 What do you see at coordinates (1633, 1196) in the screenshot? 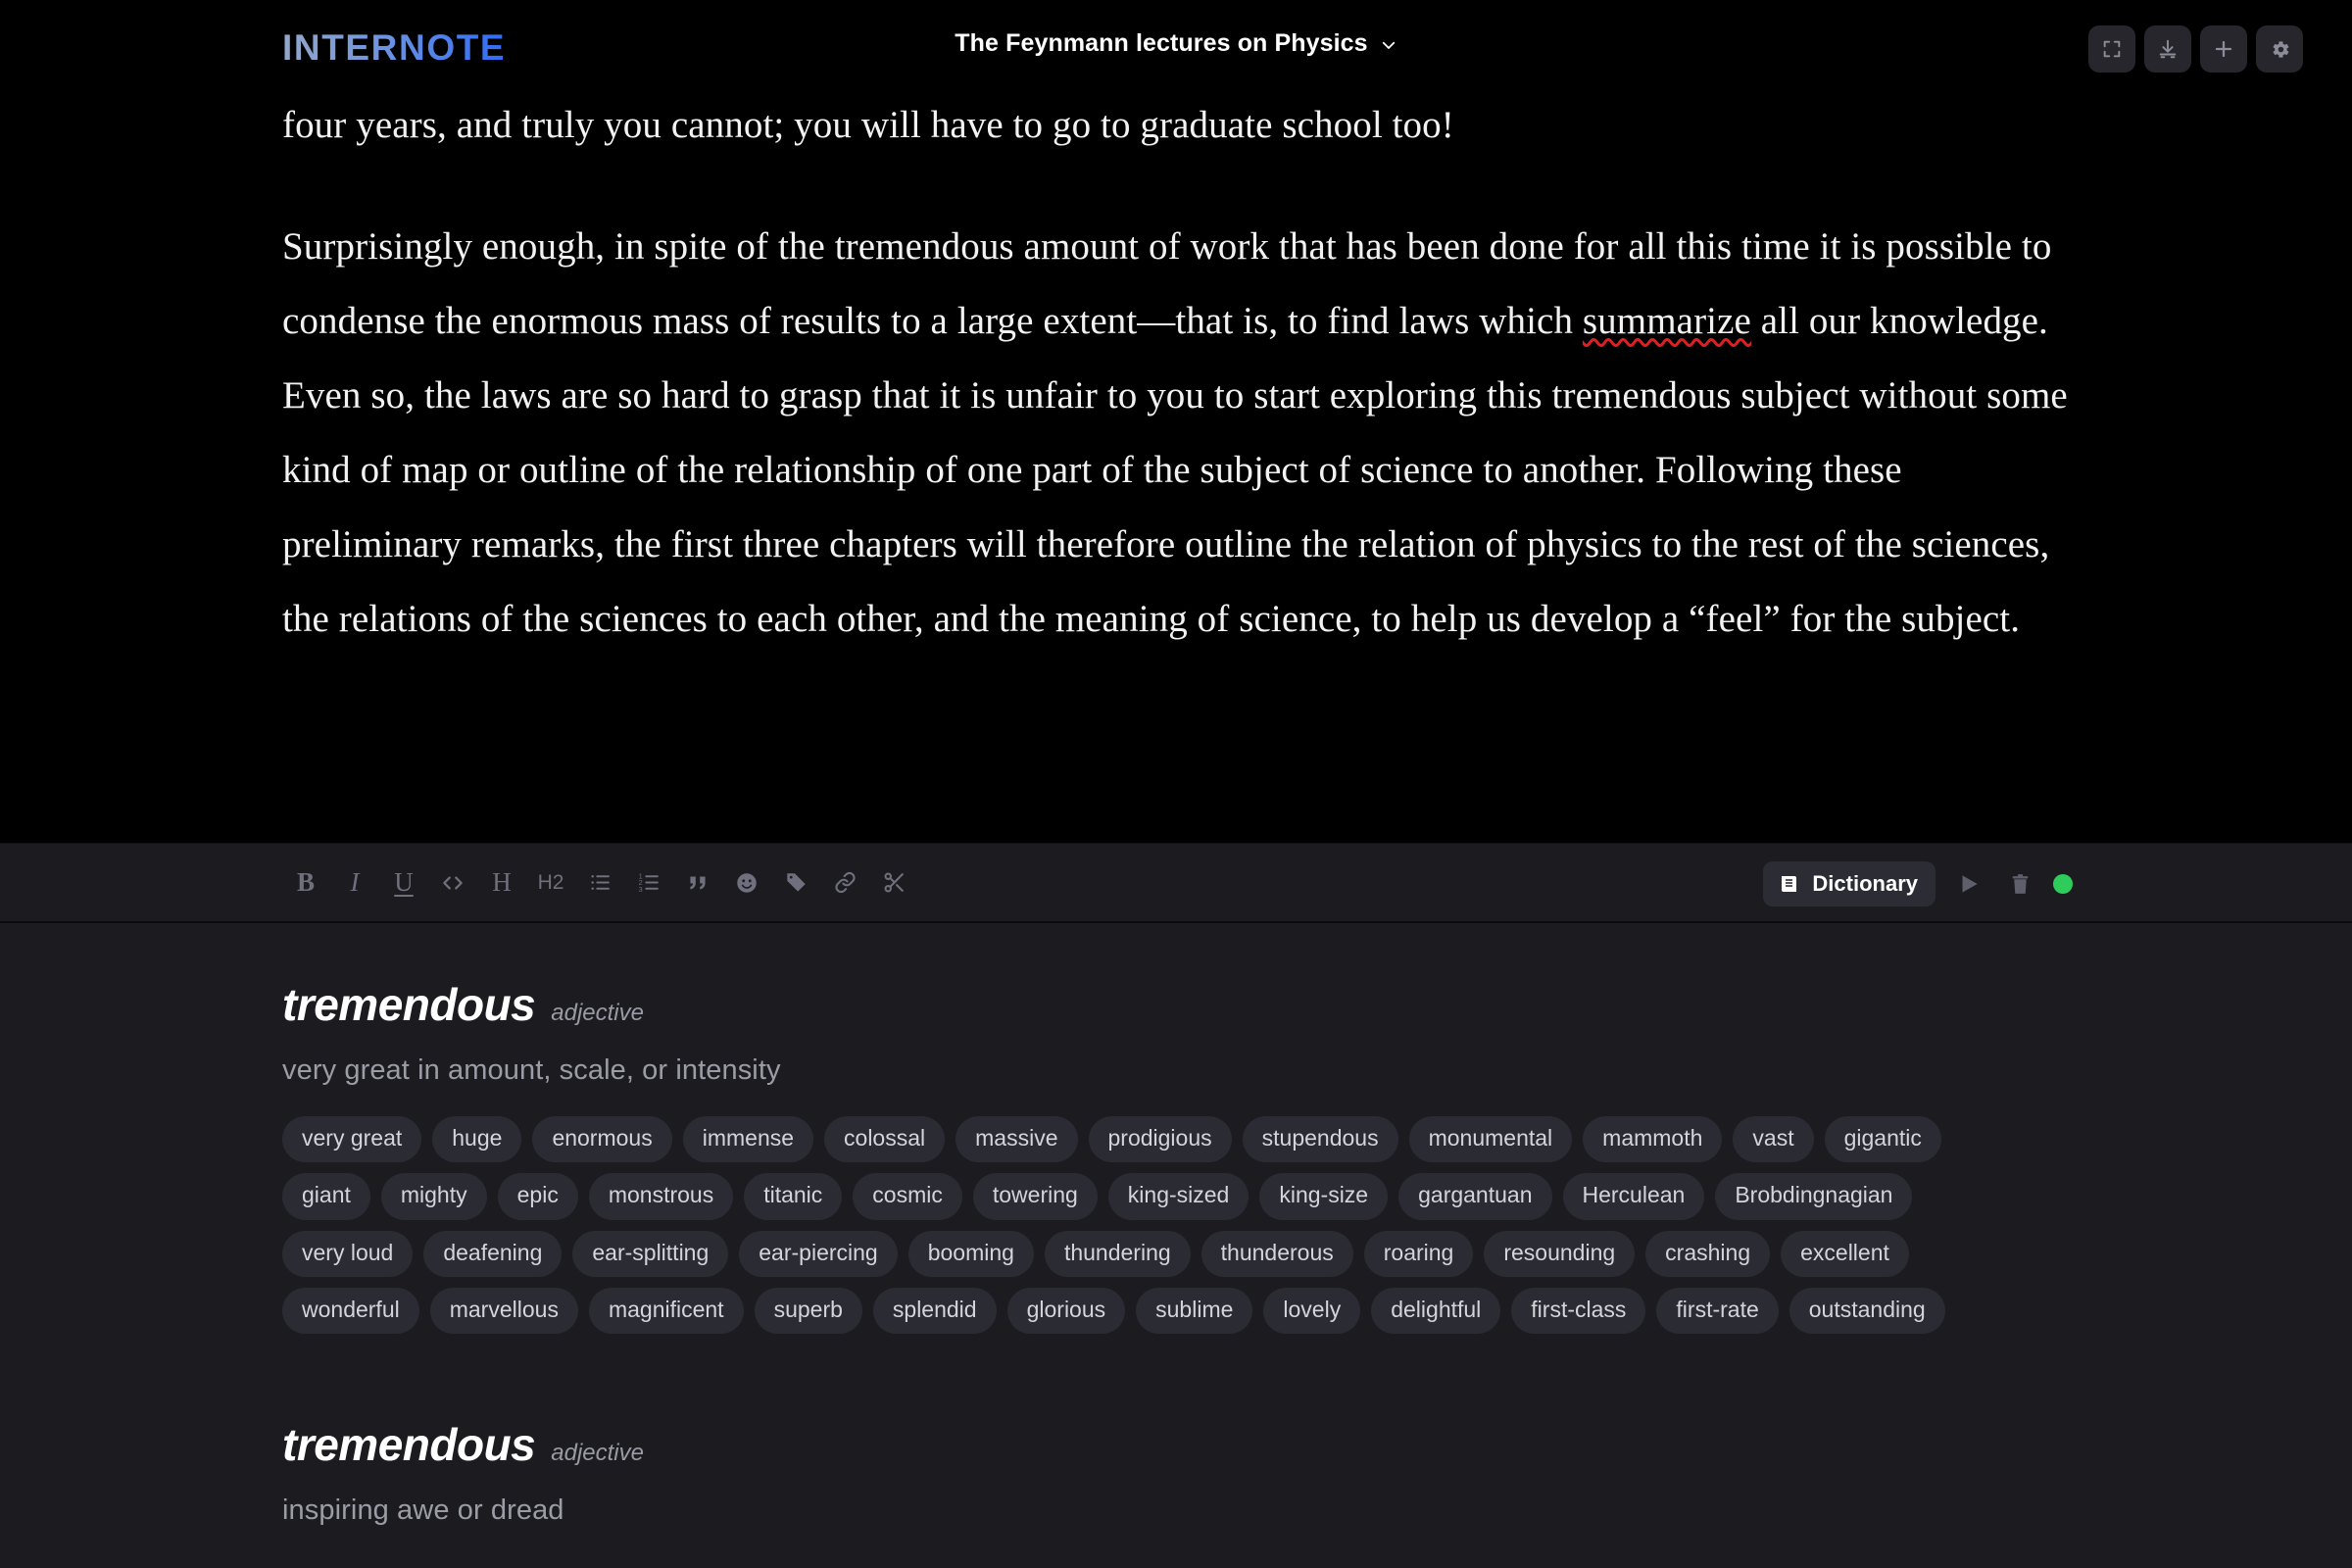
I see `synonym-tag: Herculean` at bounding box center [1633, 1196].